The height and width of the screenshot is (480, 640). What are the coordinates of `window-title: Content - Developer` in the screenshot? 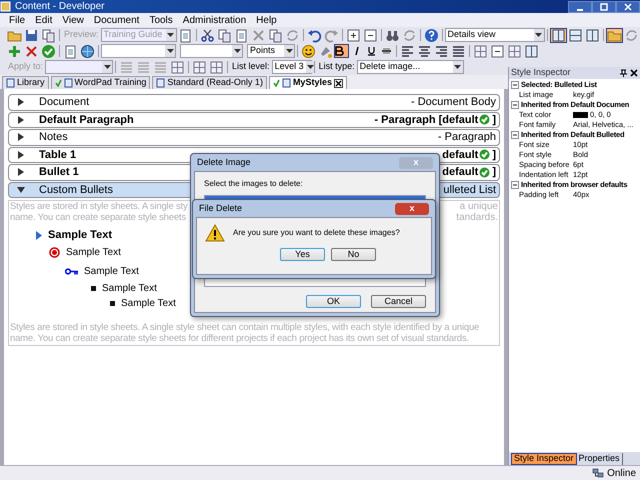 It's located at (59, 7).